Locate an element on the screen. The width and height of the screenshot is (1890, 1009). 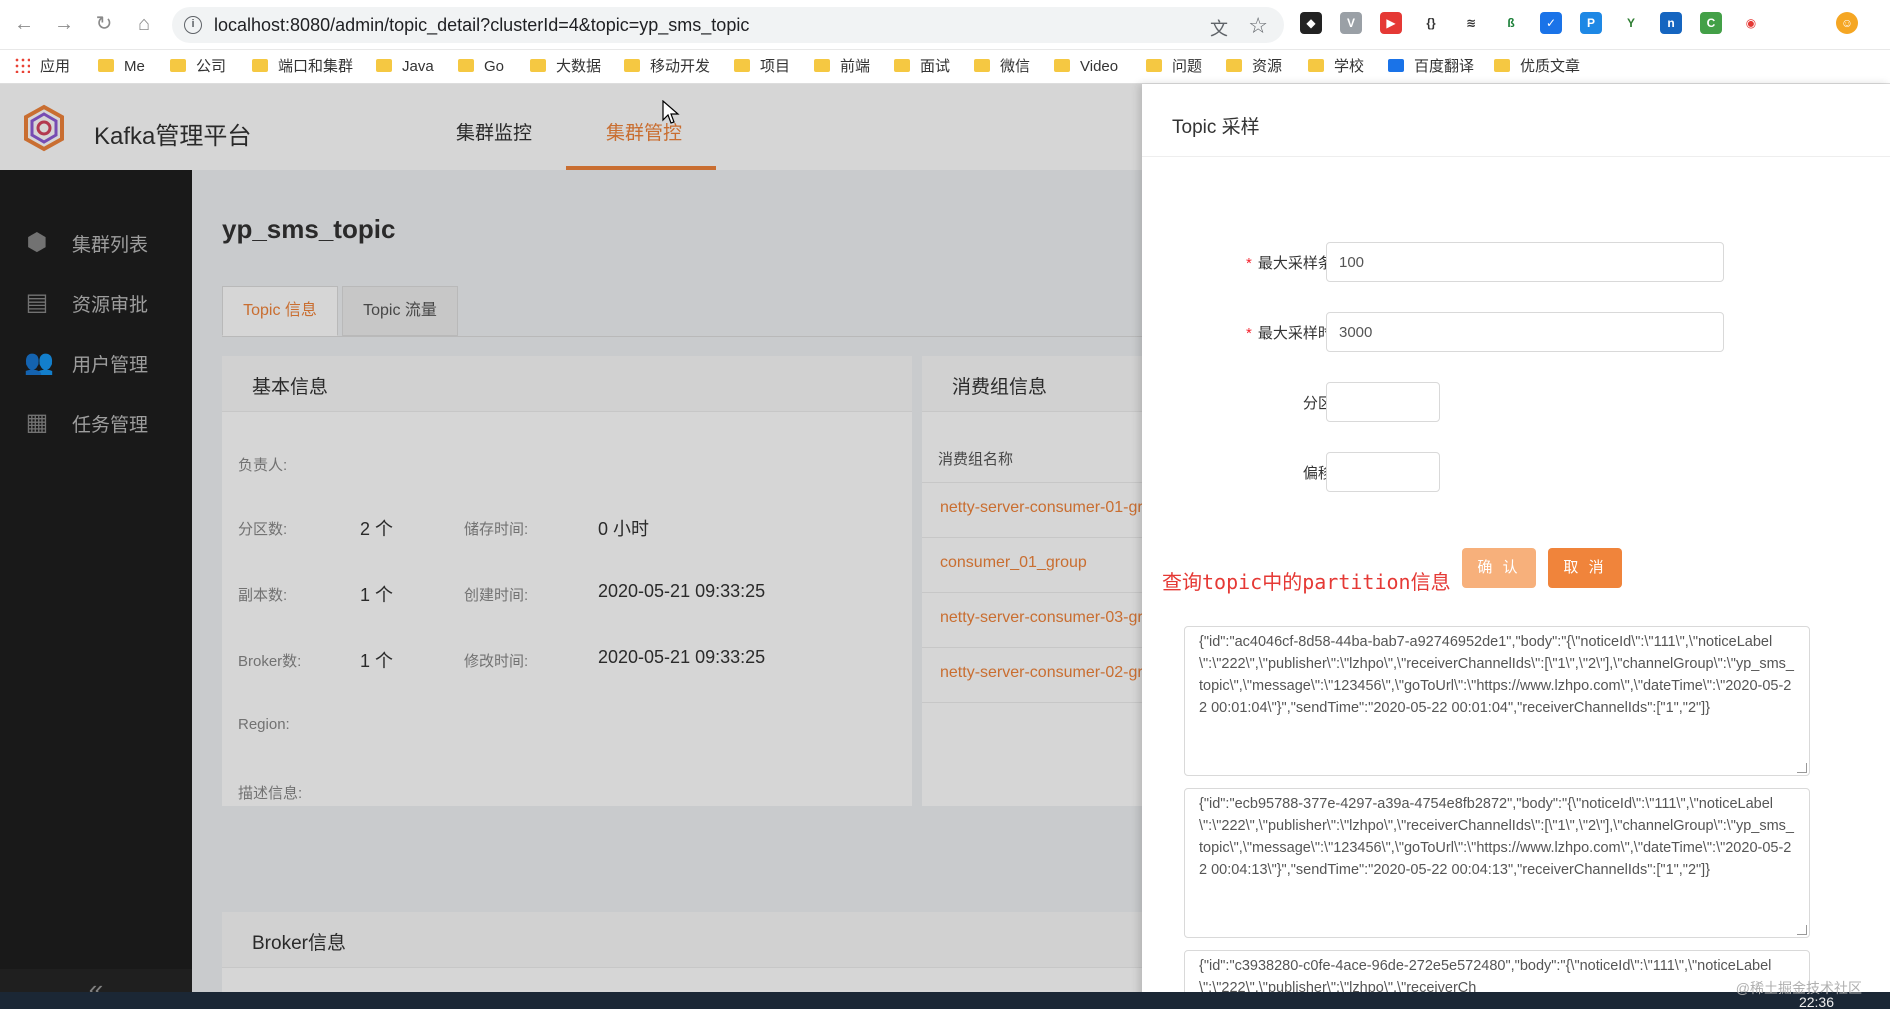
extension-p-icon: P is located at coordinates (1591, 23).